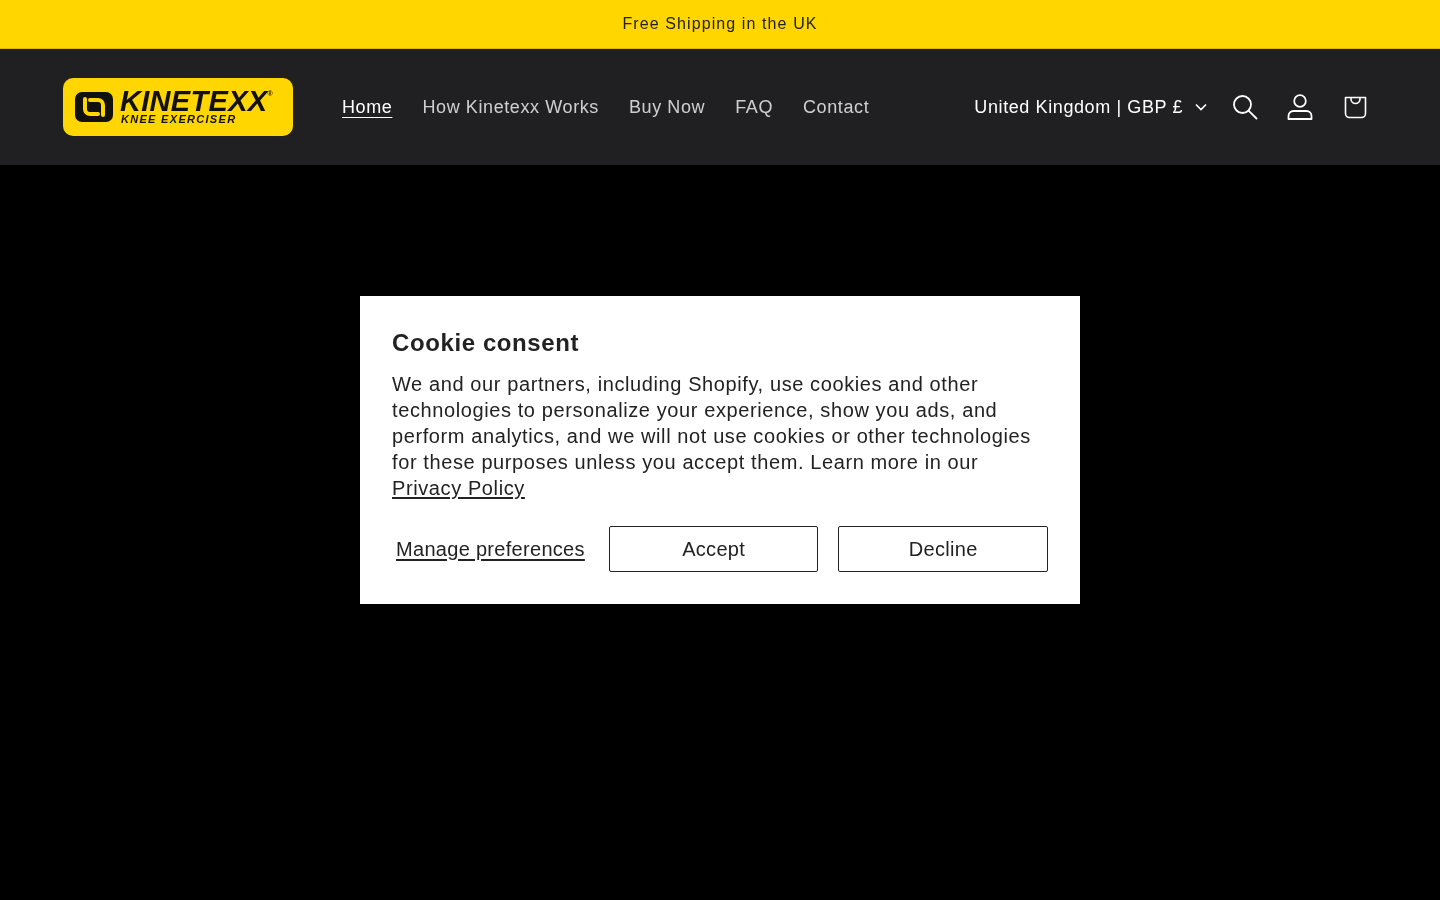 This screenshot has height=900, width=1440. What do you see at coordinates (510, 107) in the screenshot?
I see `nav-link: How Kinetexx Works` at bounding box center [510, 107].